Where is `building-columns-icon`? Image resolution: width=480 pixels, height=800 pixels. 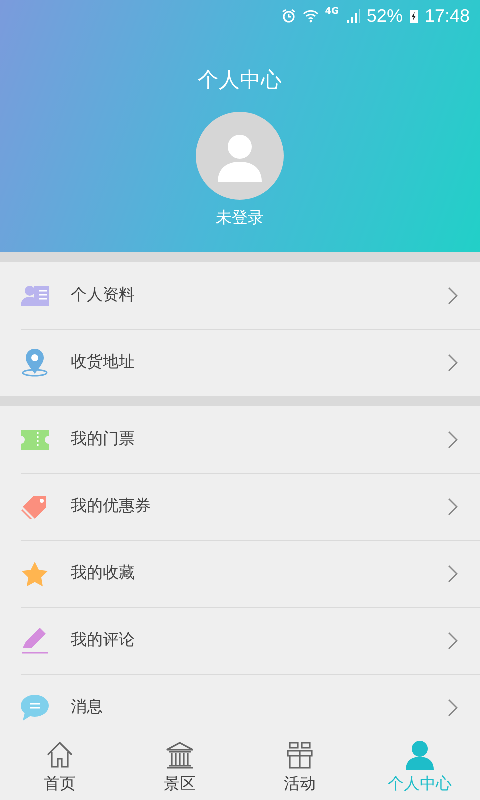
building-columns-icon is located at coordinates (180, 755).